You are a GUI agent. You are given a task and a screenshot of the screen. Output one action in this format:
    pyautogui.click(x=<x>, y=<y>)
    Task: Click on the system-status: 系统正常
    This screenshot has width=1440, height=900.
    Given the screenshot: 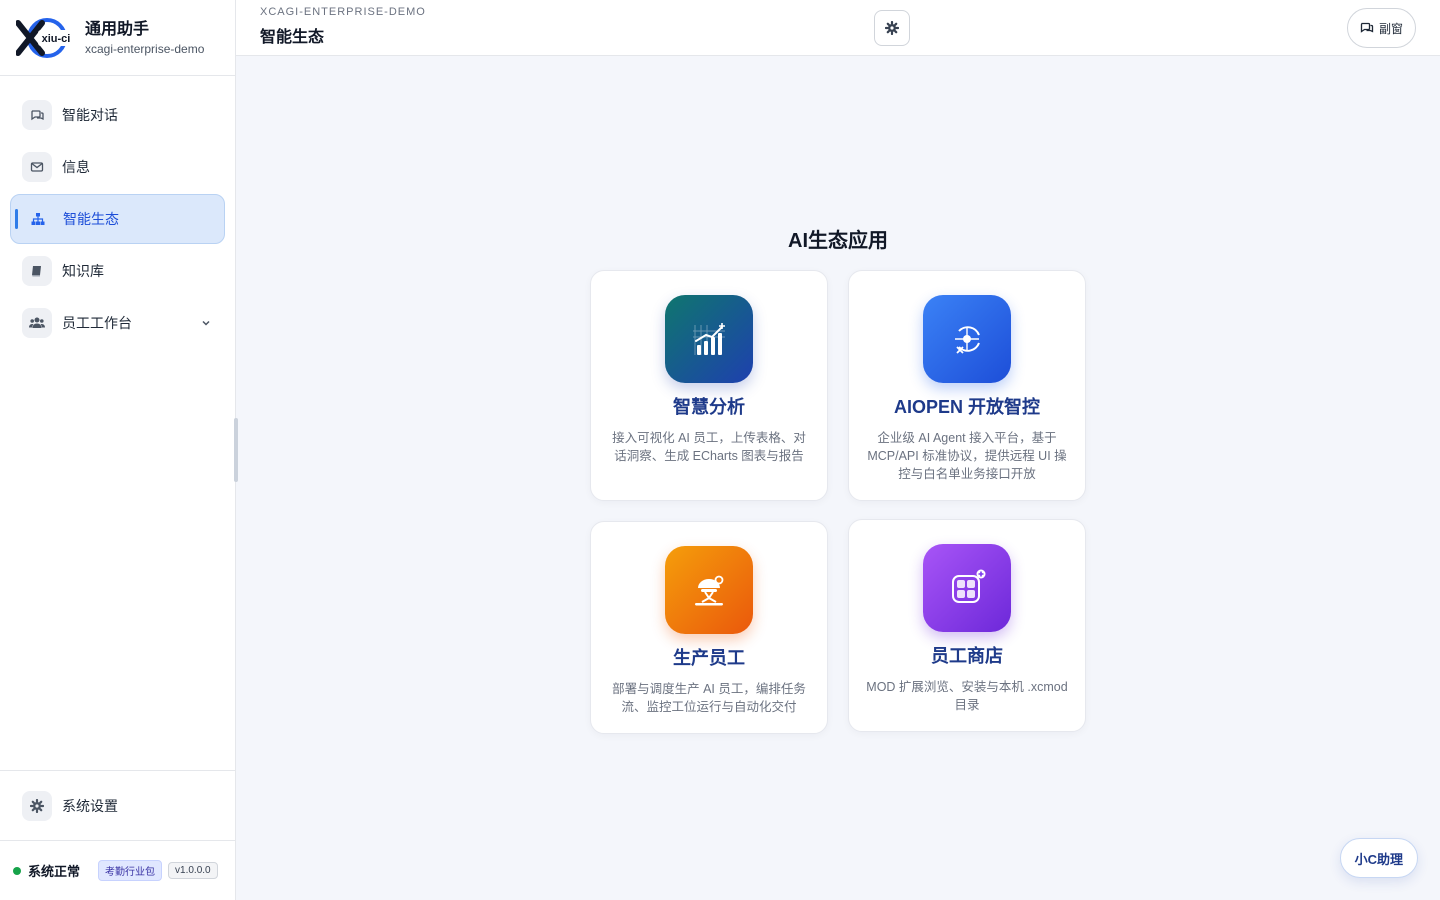 What is the action you would take?
    pyautogui.click(x=54, y=871)
    